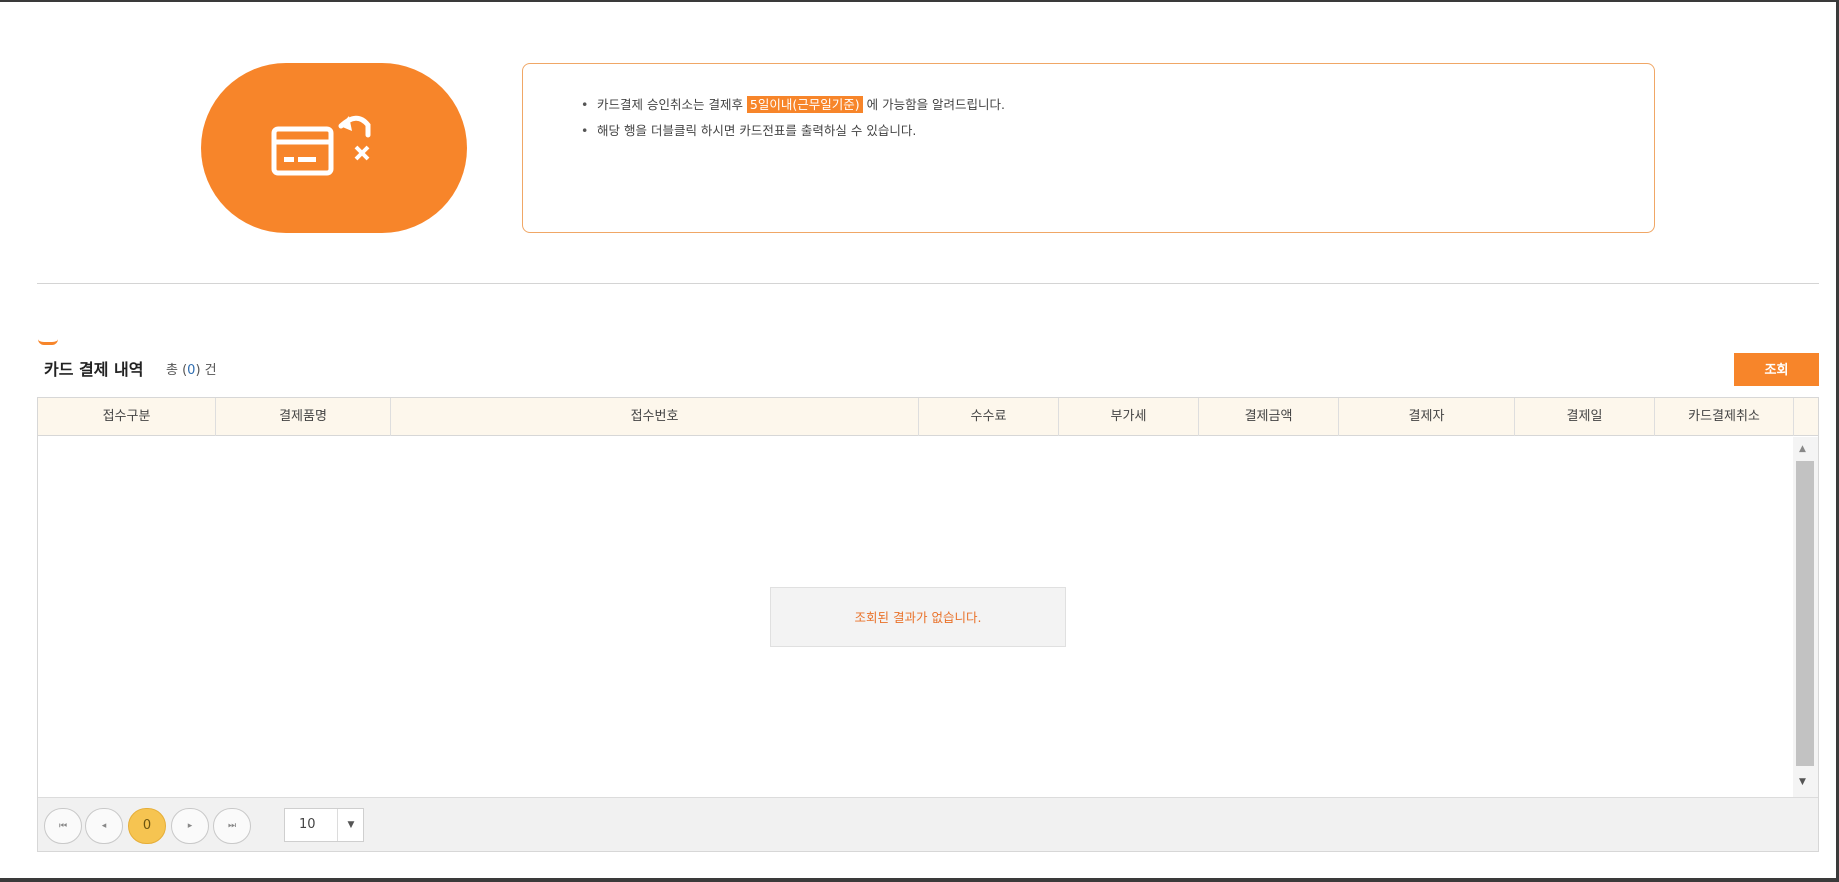  Describe the element at coordinates (191, 368) in the screenshot. I see `result-count: 총 (0) 건` at that location.